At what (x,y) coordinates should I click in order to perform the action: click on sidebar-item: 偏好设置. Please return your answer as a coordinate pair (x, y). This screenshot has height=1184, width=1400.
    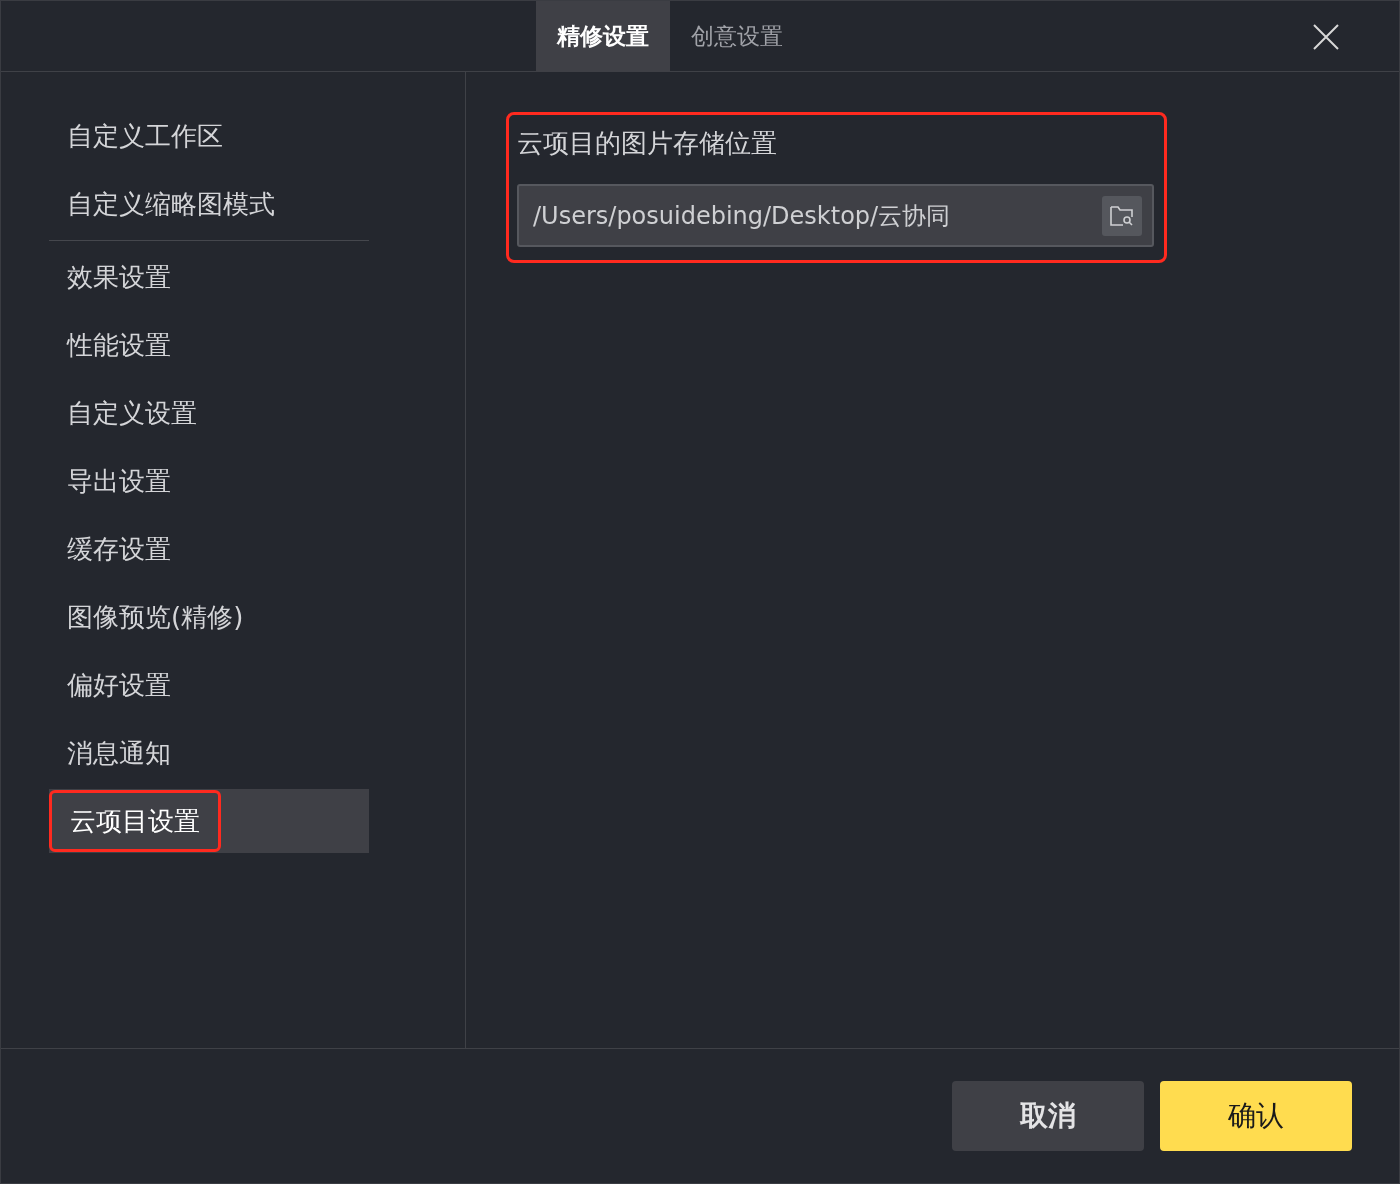
    Looking at the image, I should click on (119, 685).